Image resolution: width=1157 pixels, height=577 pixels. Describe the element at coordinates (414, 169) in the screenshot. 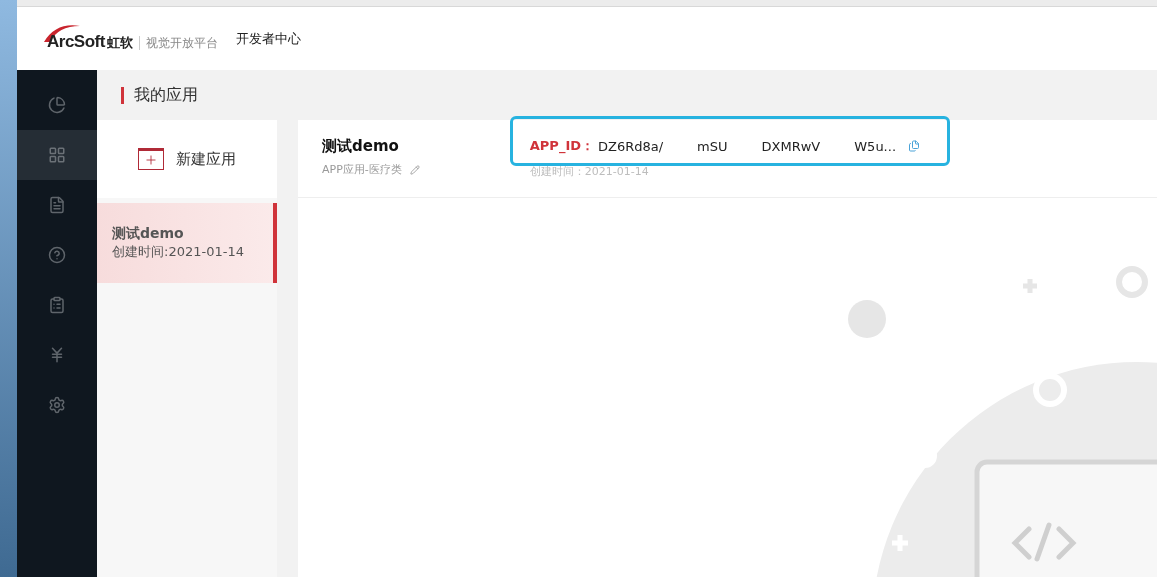

I see `edit-icon` at that location.